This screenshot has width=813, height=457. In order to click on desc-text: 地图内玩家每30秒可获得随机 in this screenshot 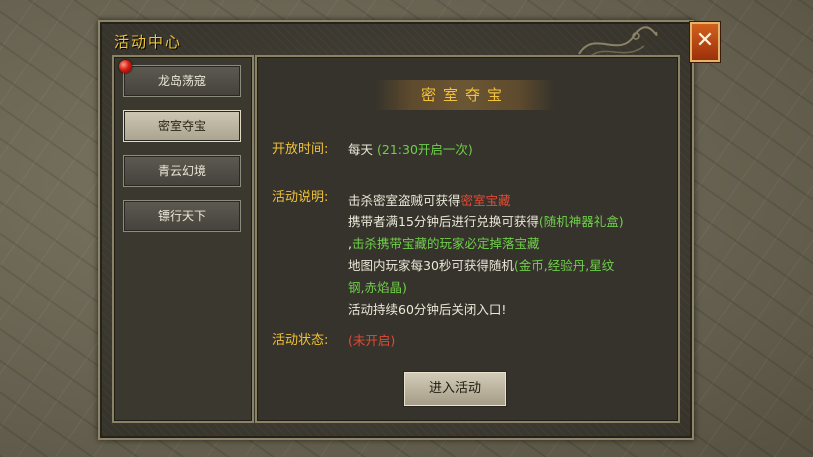, I will do `click(431, 265)`.